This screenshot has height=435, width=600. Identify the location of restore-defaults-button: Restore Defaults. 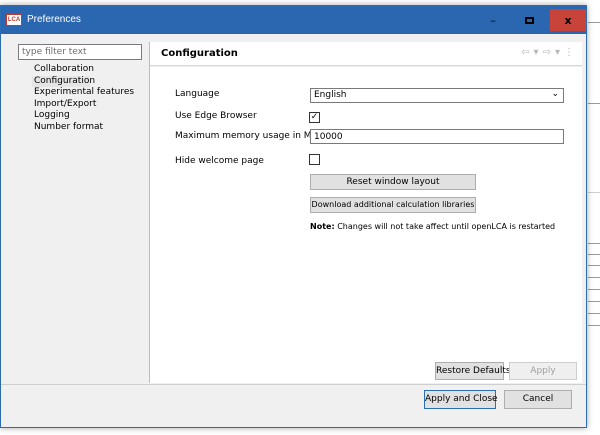
(473, 371).